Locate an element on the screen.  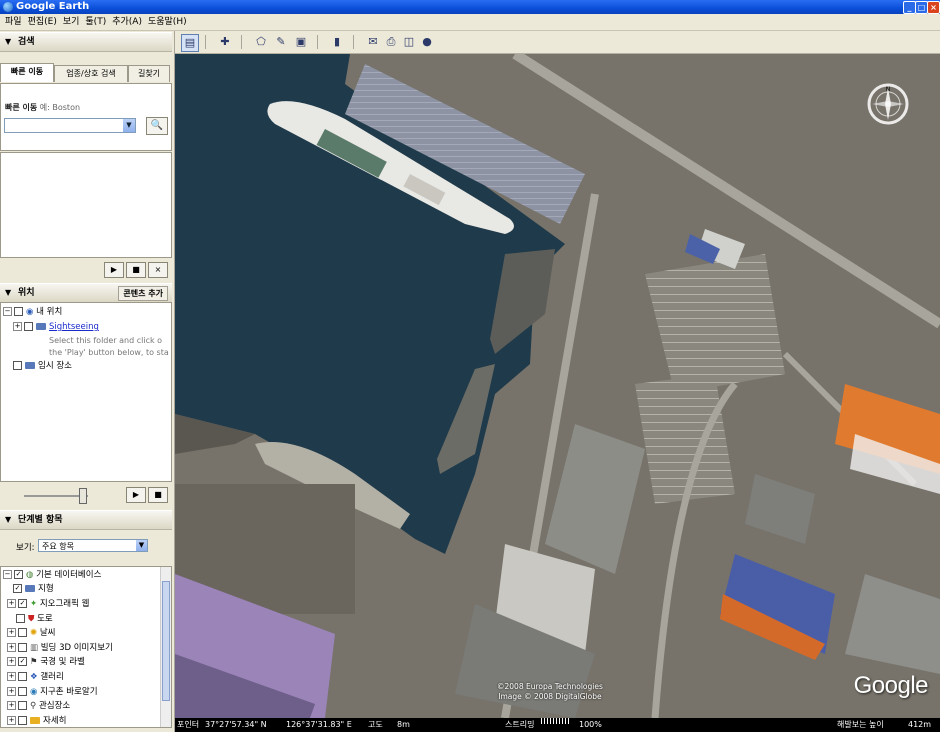
weather-icon: ✺ is located at coordinates (34, 633).